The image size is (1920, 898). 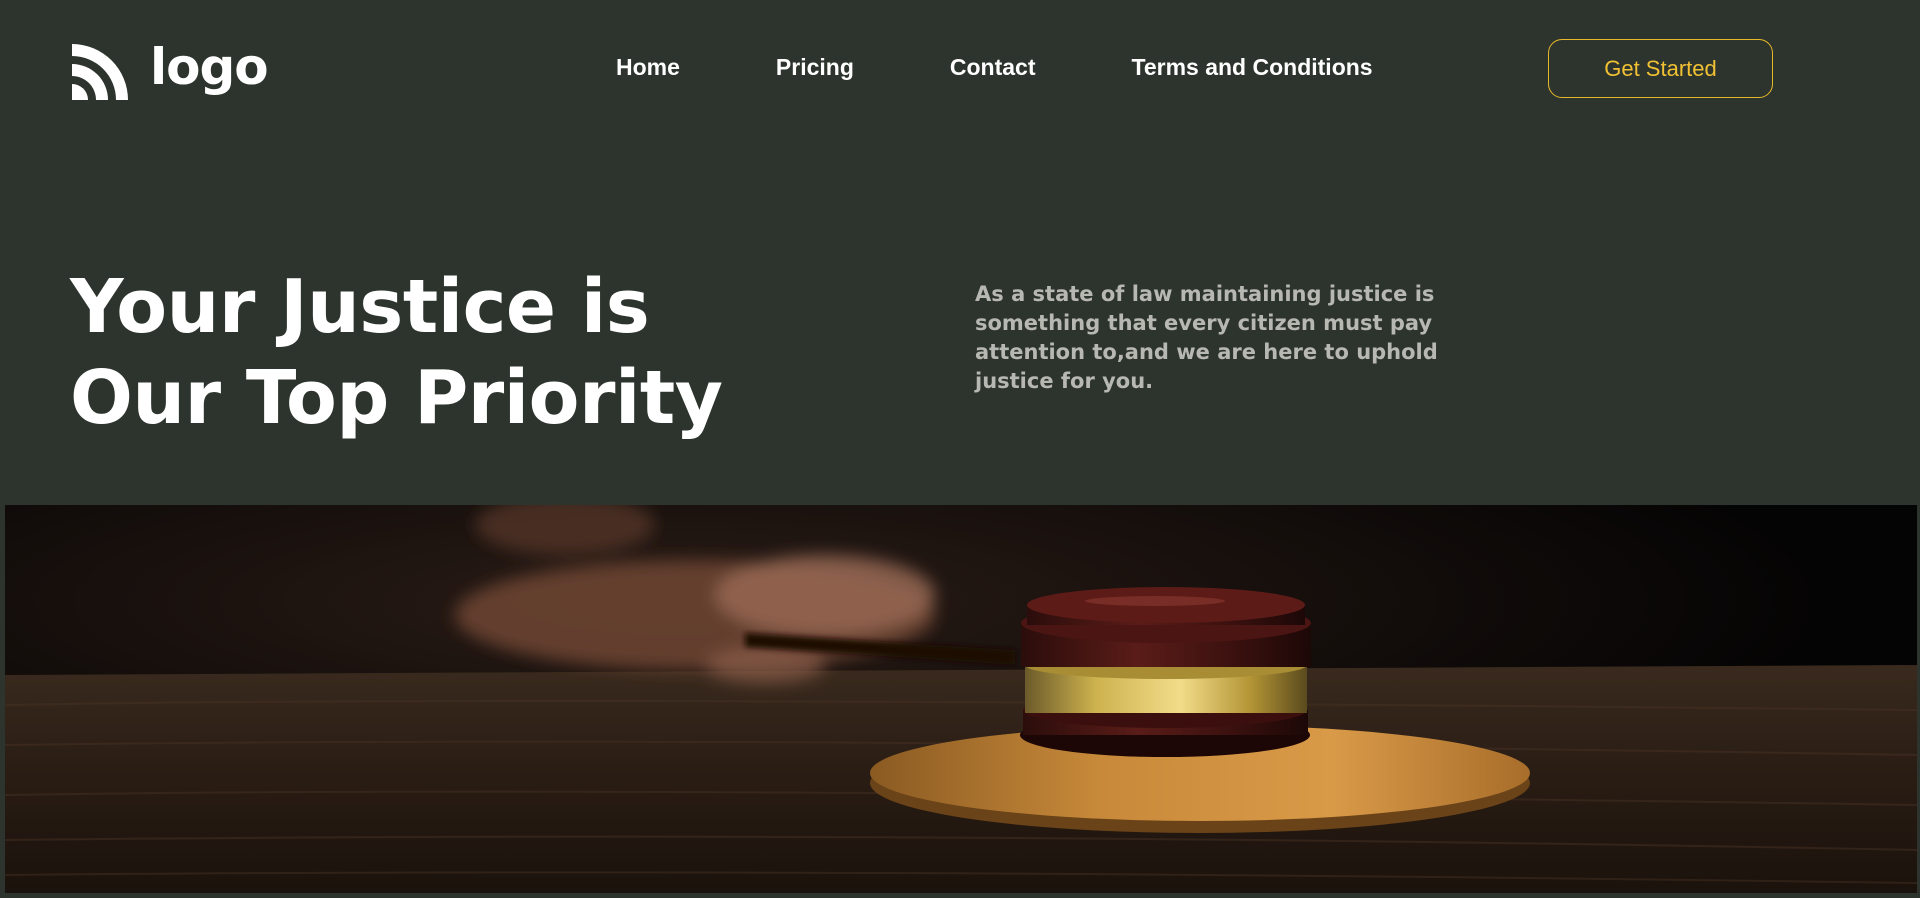 I want to click on logo: logo, so click(x=169, y=70).